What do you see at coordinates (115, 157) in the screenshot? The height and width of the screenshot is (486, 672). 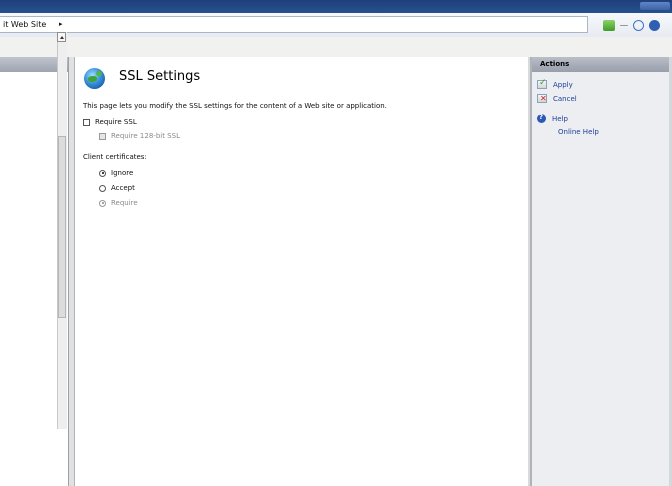 I see `client-certificates-label: Client certificates:` at bounding box center [115, 157].